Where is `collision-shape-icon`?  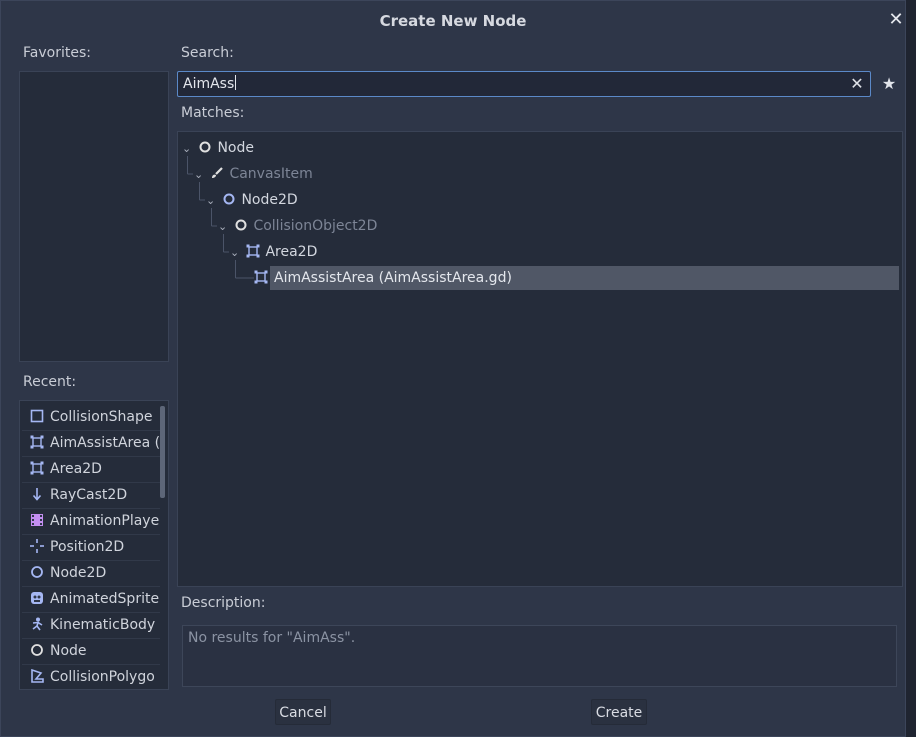
collision-shape-icon is located at coordinates (37, 416).